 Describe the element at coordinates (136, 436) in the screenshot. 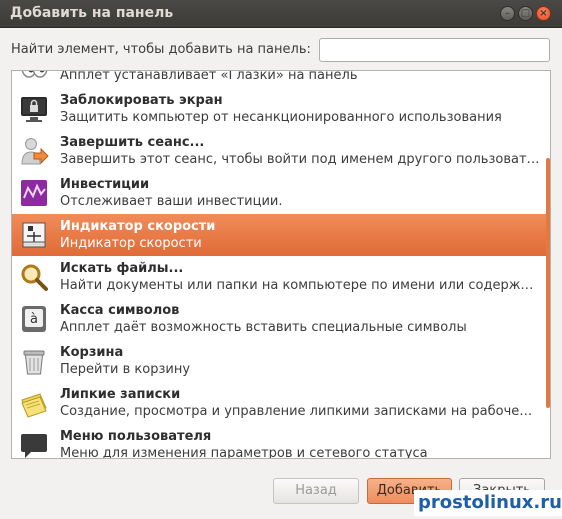

I see `item-name: Меню пользователя` at that location.